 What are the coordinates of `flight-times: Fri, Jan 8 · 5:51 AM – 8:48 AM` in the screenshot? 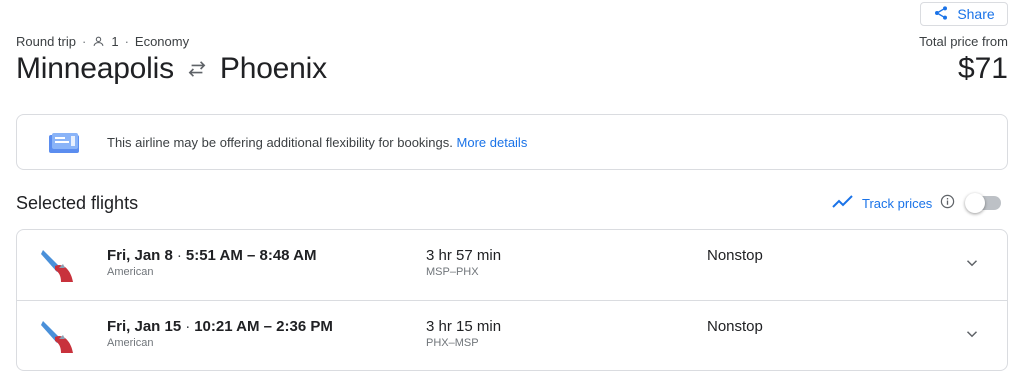 It's located at (211, 255).